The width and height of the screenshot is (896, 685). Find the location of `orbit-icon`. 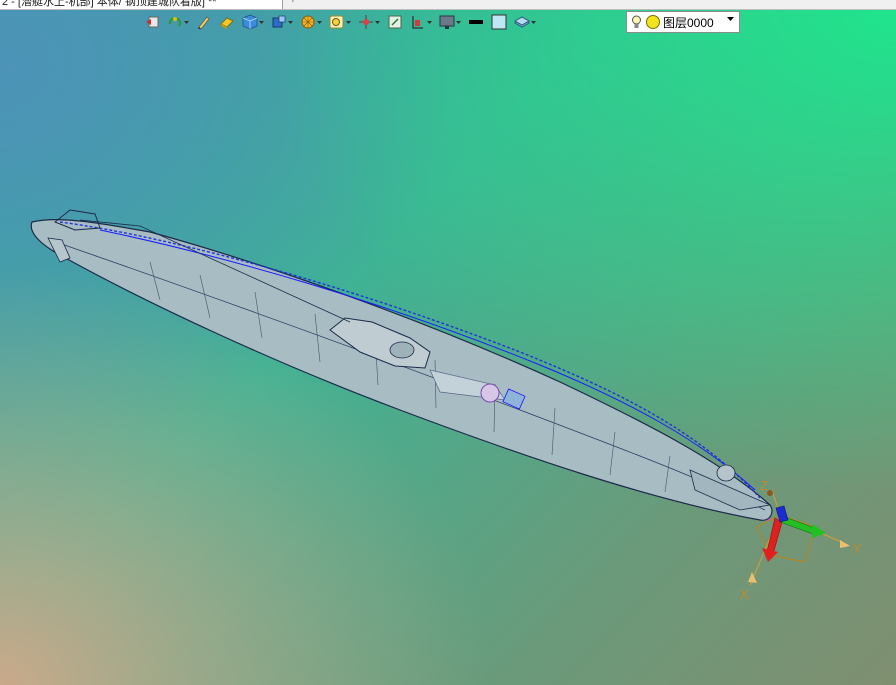

orbit-icon is located at coordinates (174, 22).